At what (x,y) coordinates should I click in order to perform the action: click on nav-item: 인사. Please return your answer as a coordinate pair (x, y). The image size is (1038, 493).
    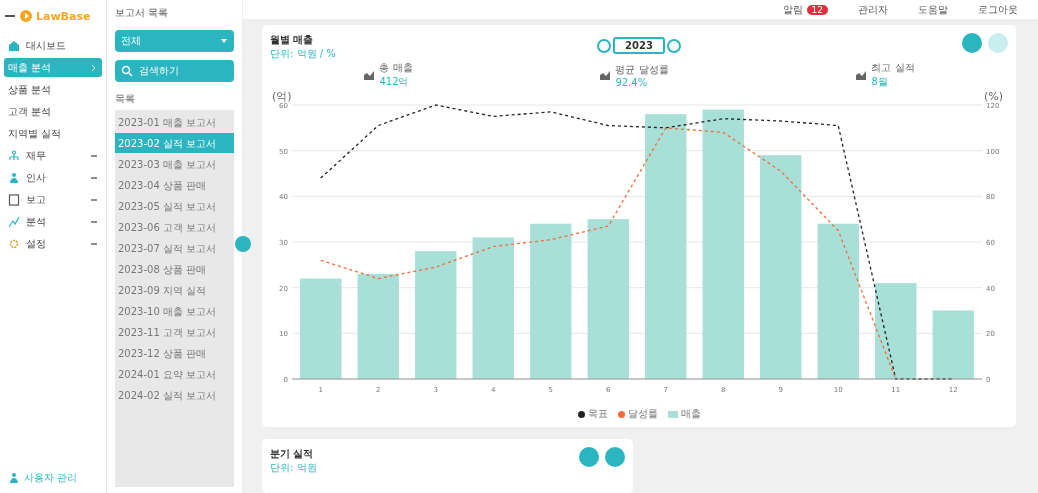
    Looking at the image, I should click on (53, 177).